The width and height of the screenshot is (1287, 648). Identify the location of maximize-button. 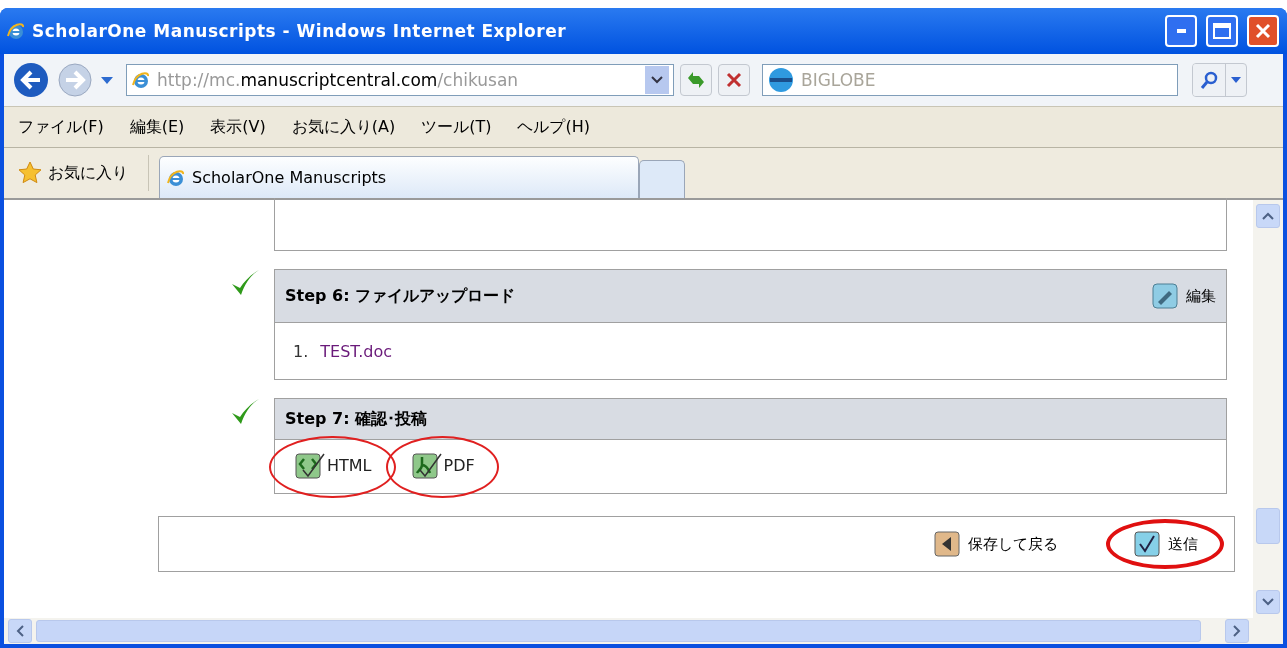
(1222, 31).